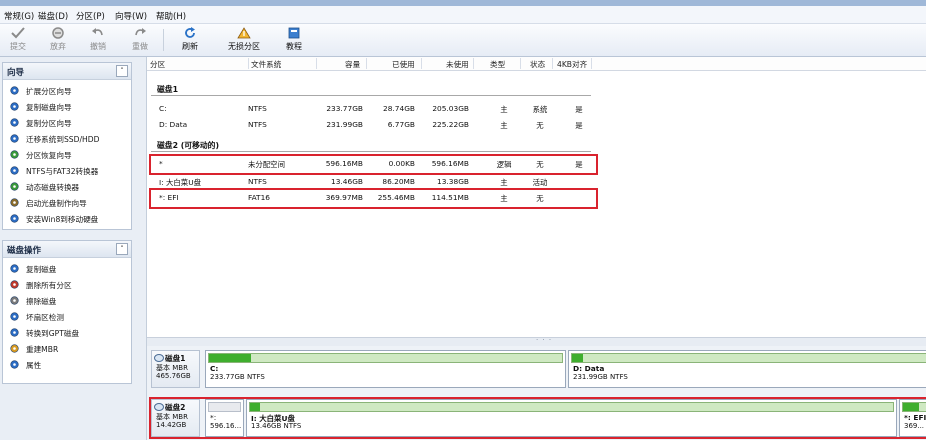 This screenshot has height=440, width=926. I want to click on cell-unused: 225.22GB, so click(450, 124).